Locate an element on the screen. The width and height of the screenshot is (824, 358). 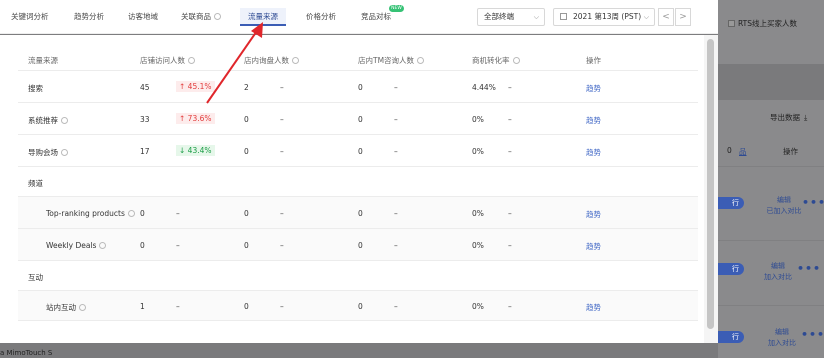
tab-traffic-source: 流量来源 is located at coordinates (263, 17).